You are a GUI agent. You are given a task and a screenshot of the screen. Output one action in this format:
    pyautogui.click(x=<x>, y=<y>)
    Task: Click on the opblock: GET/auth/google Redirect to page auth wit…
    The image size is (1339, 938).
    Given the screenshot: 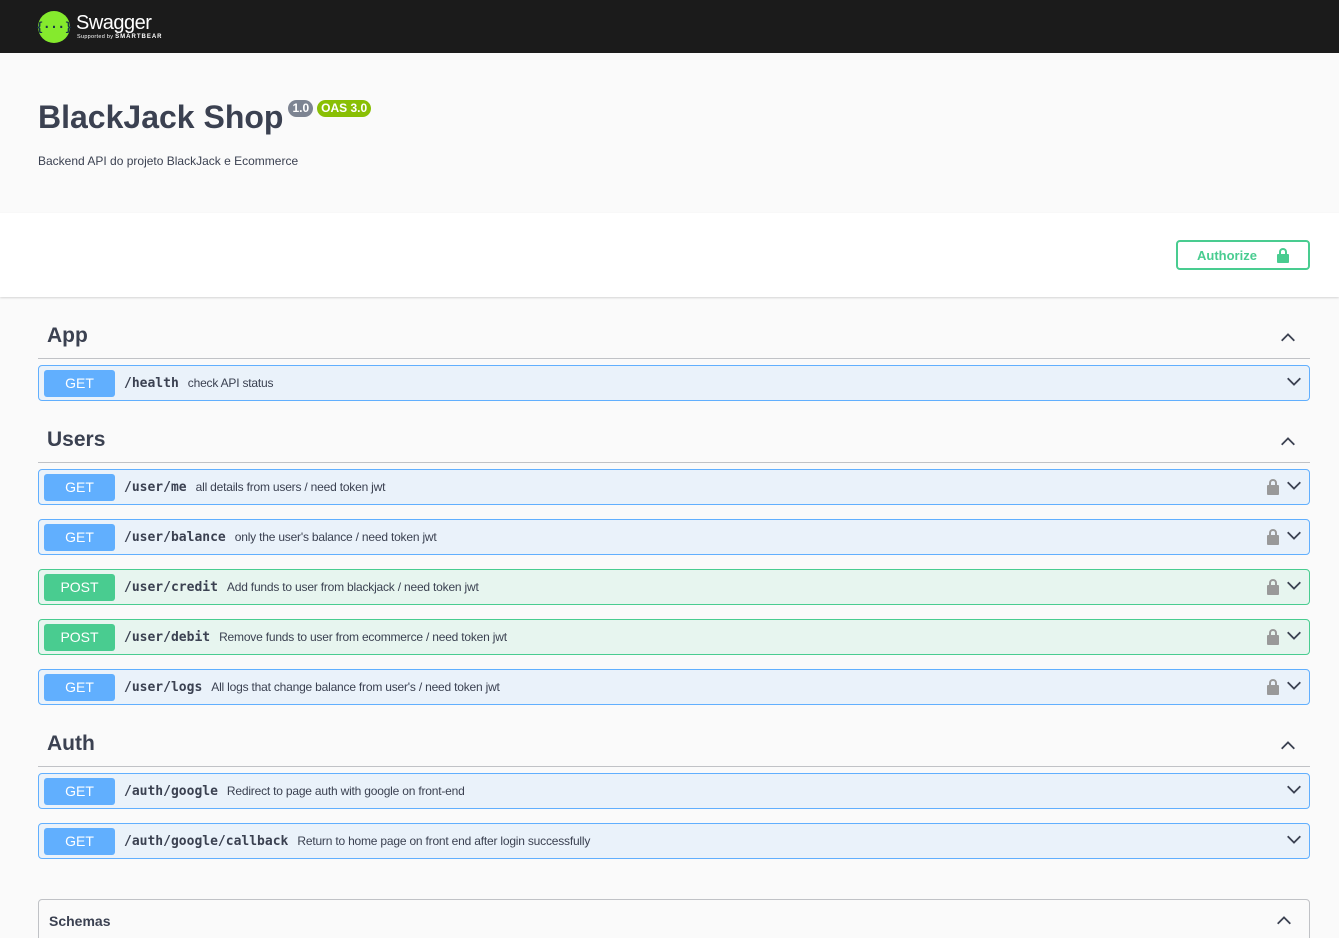 What is the action you would take?
    pyautogui.click(x=674, y=791)
    